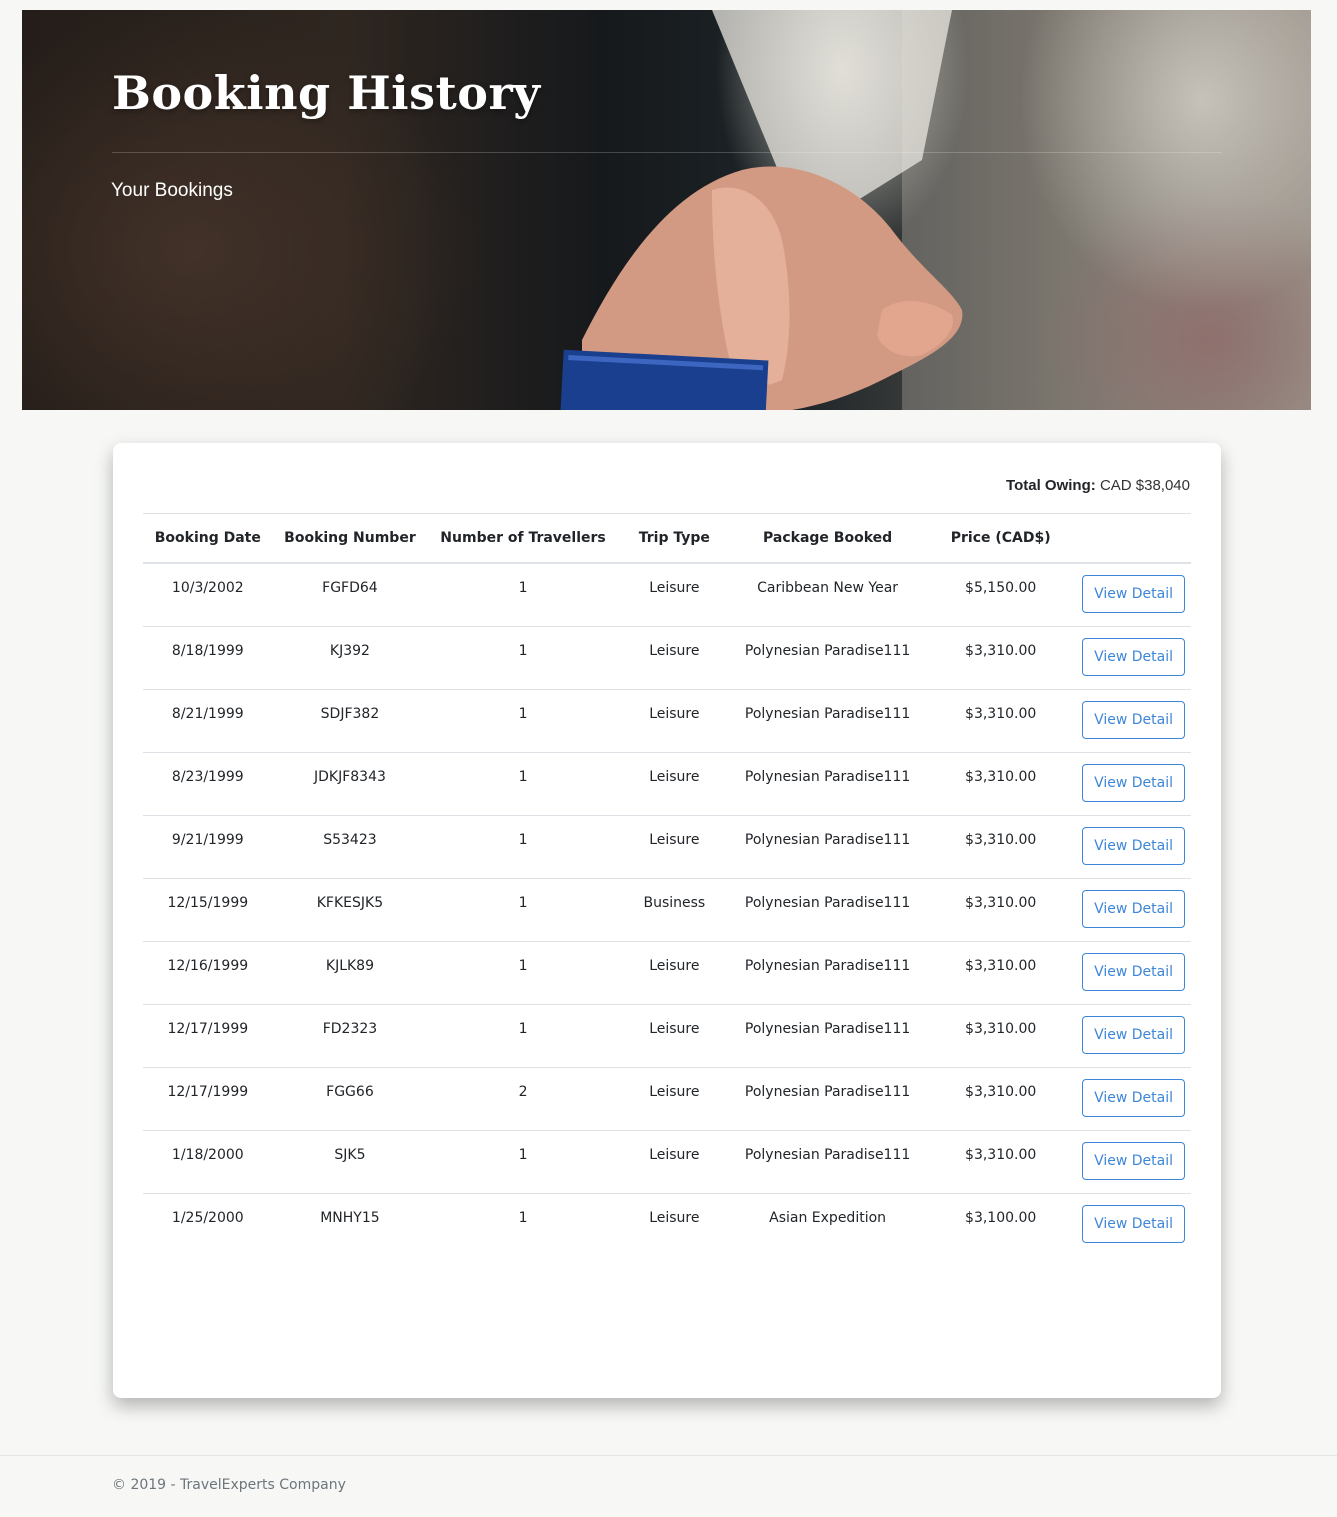 This screenshot has height=1517, width=1337. I want to click on booking-date-cell: 10/3/2002, so click(208, 595).